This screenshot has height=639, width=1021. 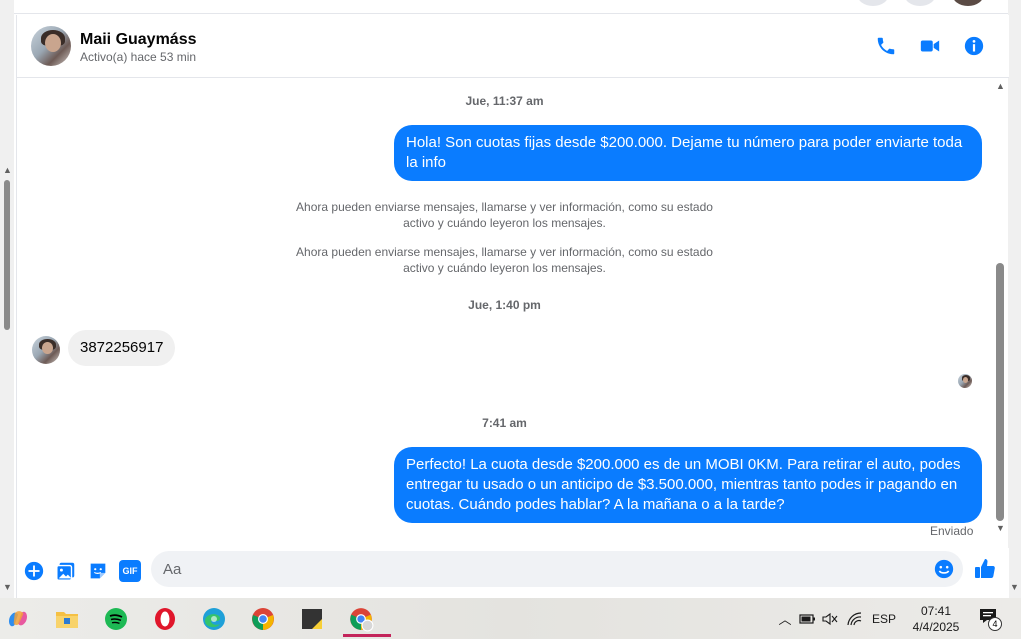 I want to click on incoming-message: 3872256917, so click(x=122, y=348).